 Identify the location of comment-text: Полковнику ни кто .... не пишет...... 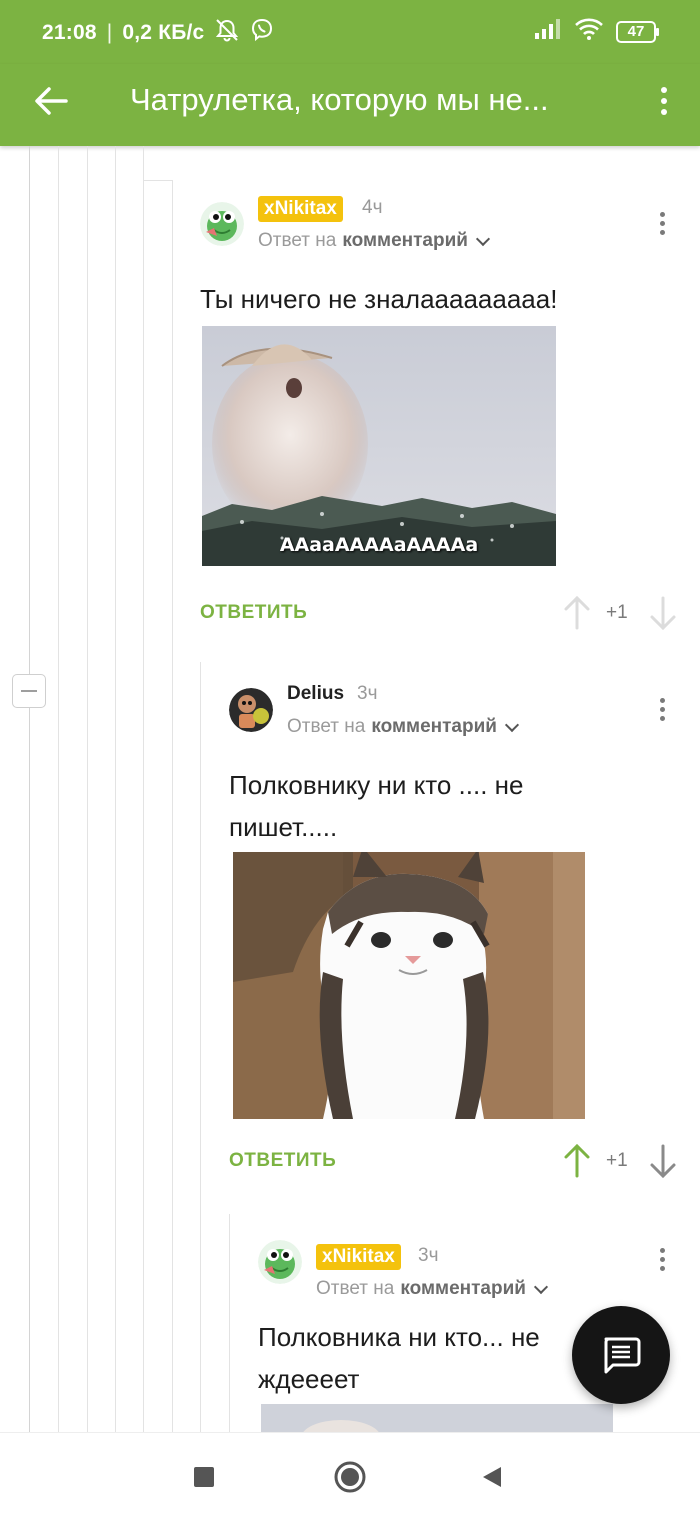
(376, 806).